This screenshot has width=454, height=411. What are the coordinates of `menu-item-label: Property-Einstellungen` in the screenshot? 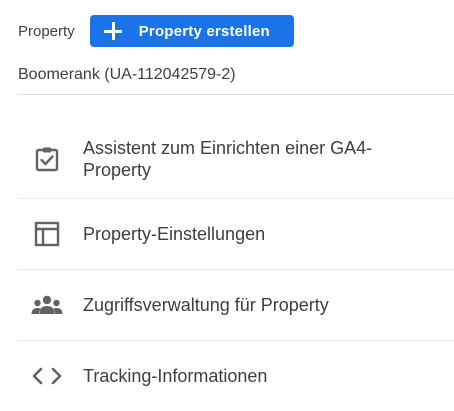 It's located at (174, 234).